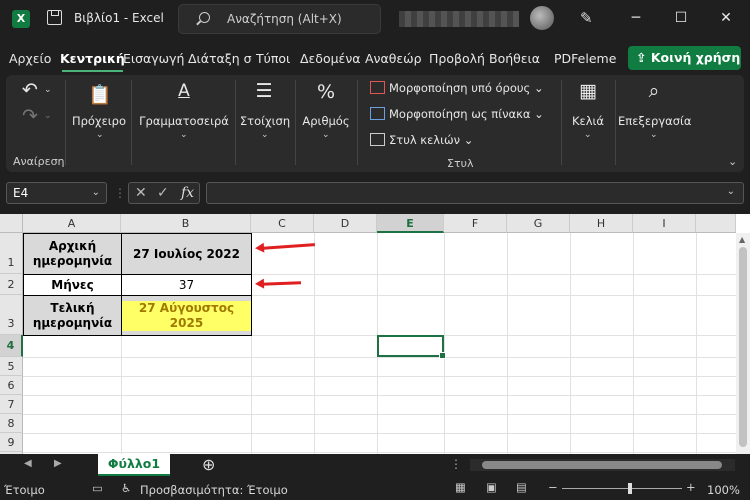 The height and width of the screenshot is (500, 750). What do you see at coordinates (411, 347) in the screenshot?
I see `active-cell-e4` at bounding box center [411, 347].